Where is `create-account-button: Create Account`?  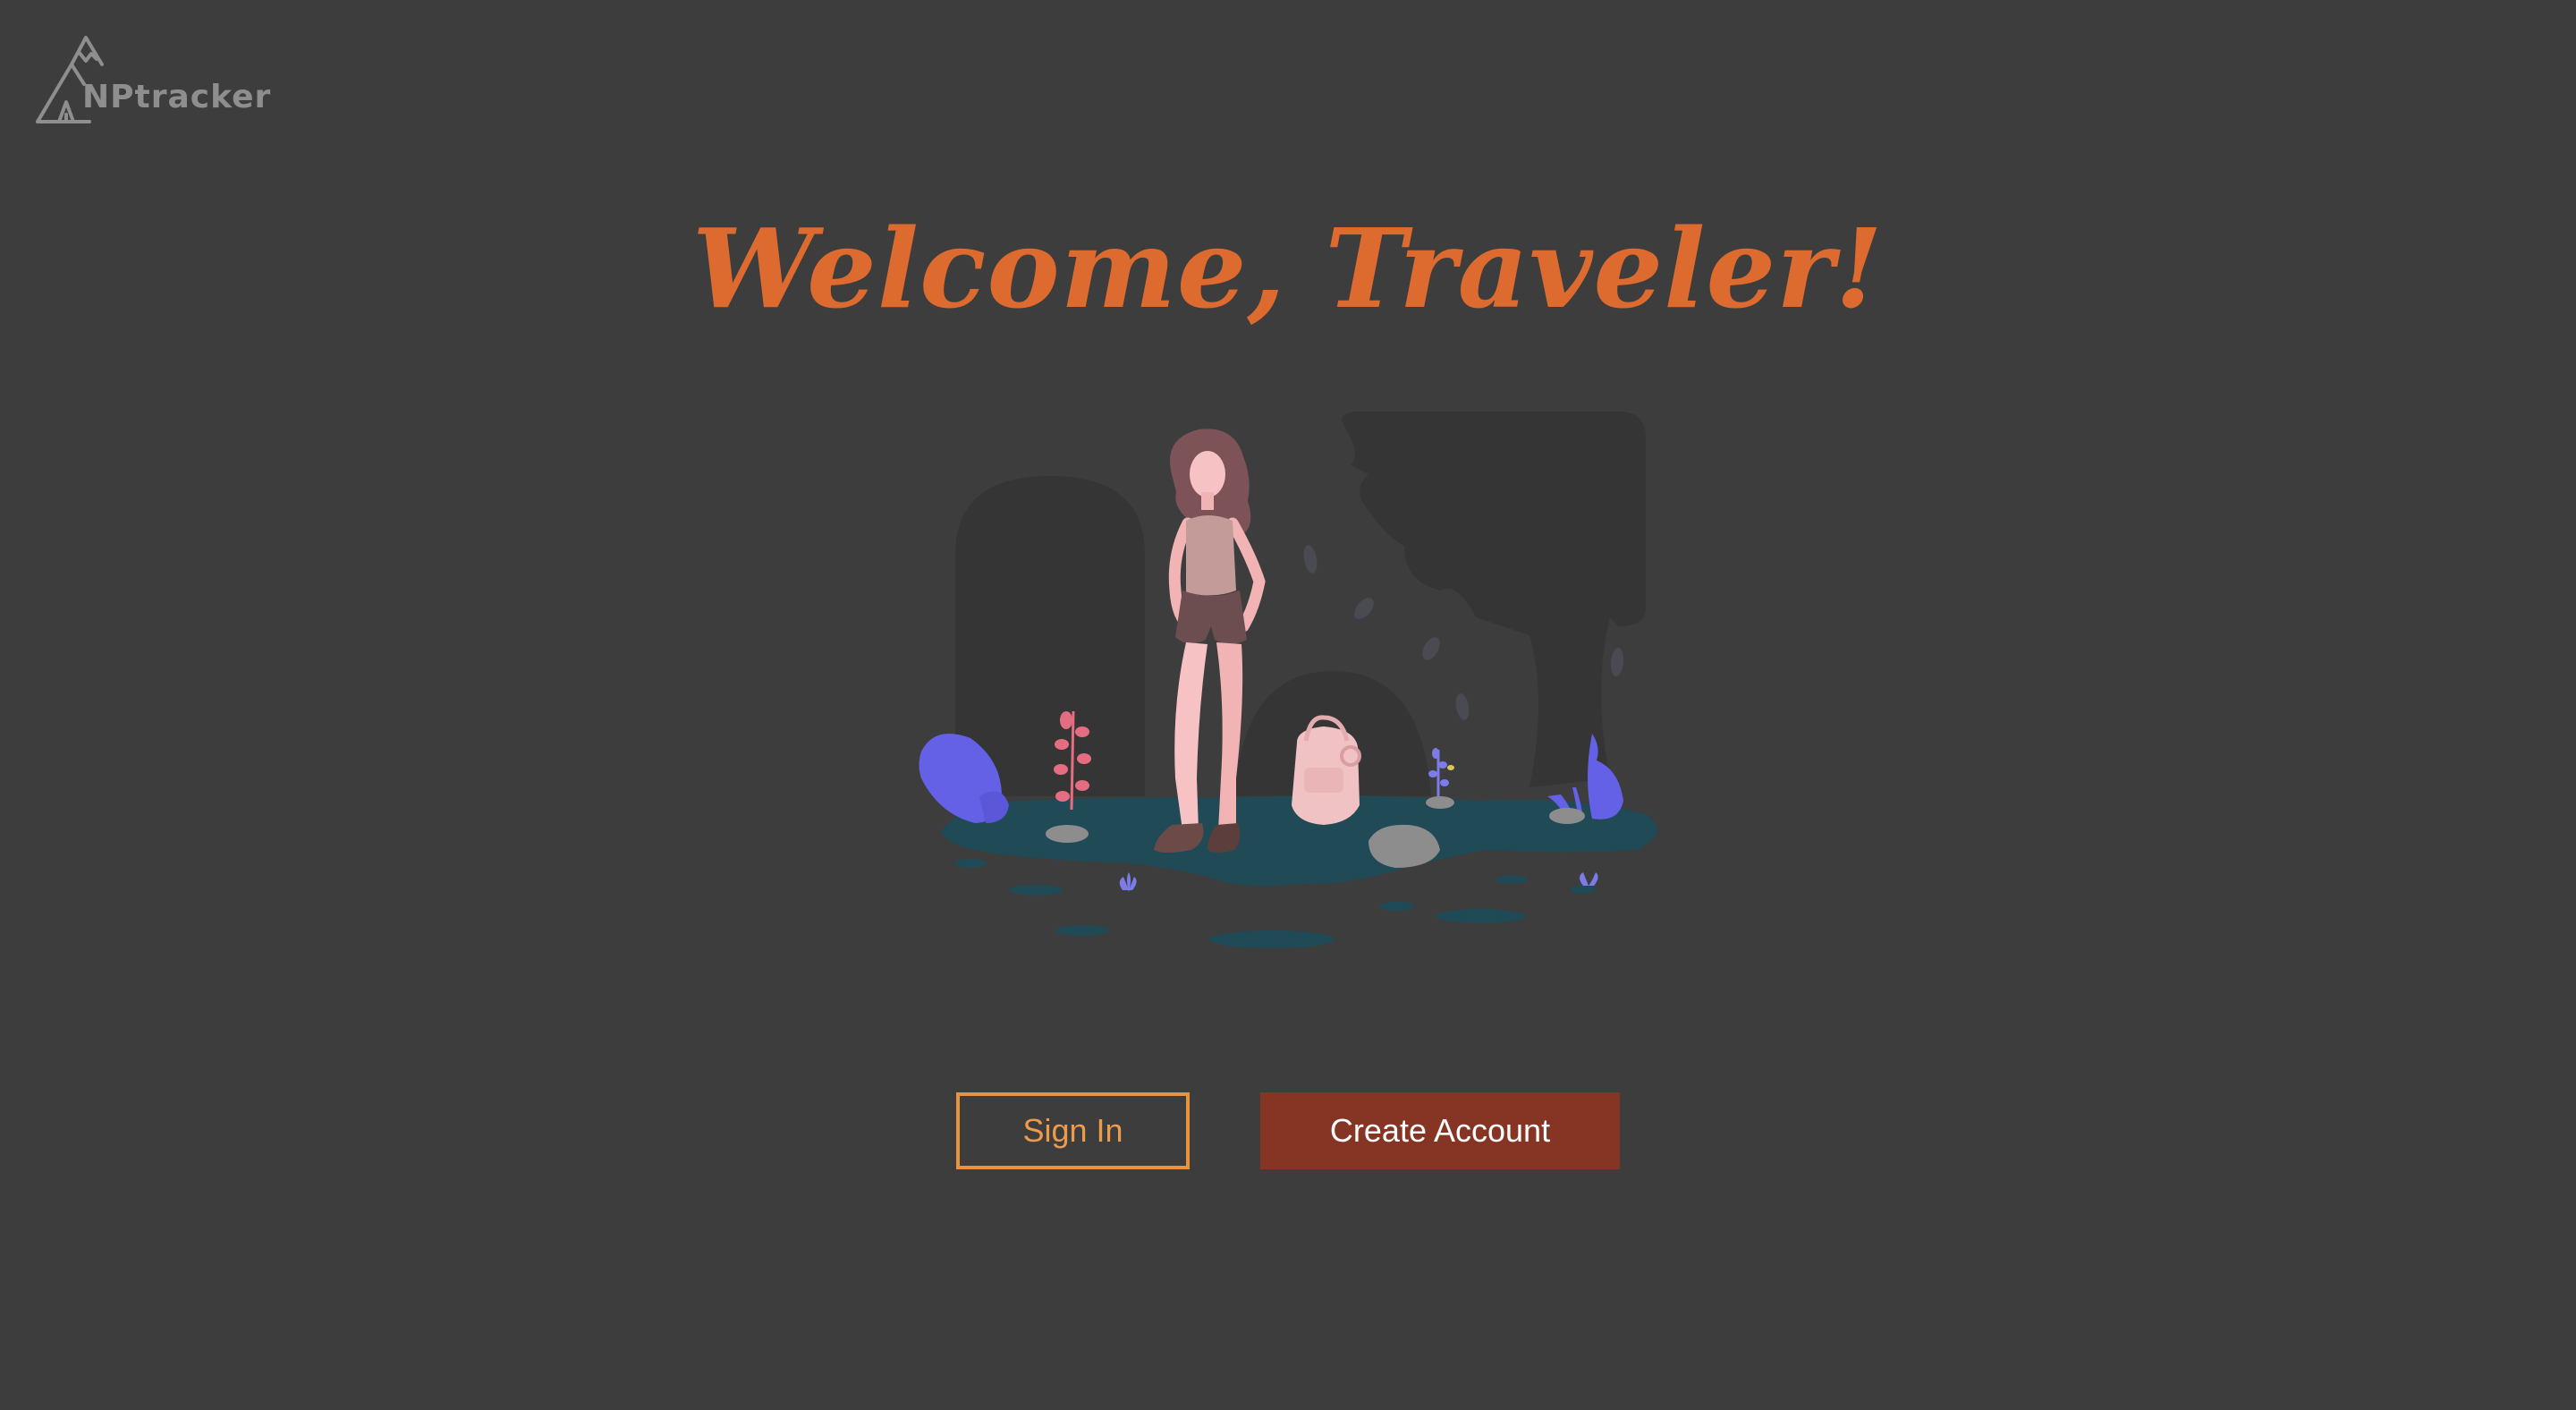 create-account-button: Create Account is located at coordinates (1440, 1131).